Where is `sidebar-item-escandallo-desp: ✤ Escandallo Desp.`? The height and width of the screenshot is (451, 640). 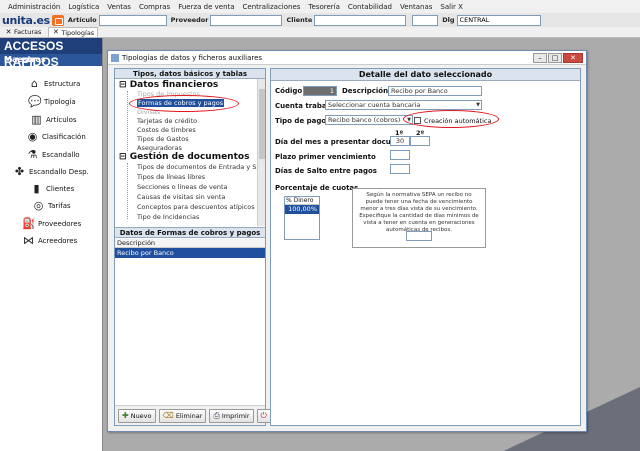 sidebar-item-escandallo-desp: ✤ Escandallo Desp. is located at coordinates (51, 171).